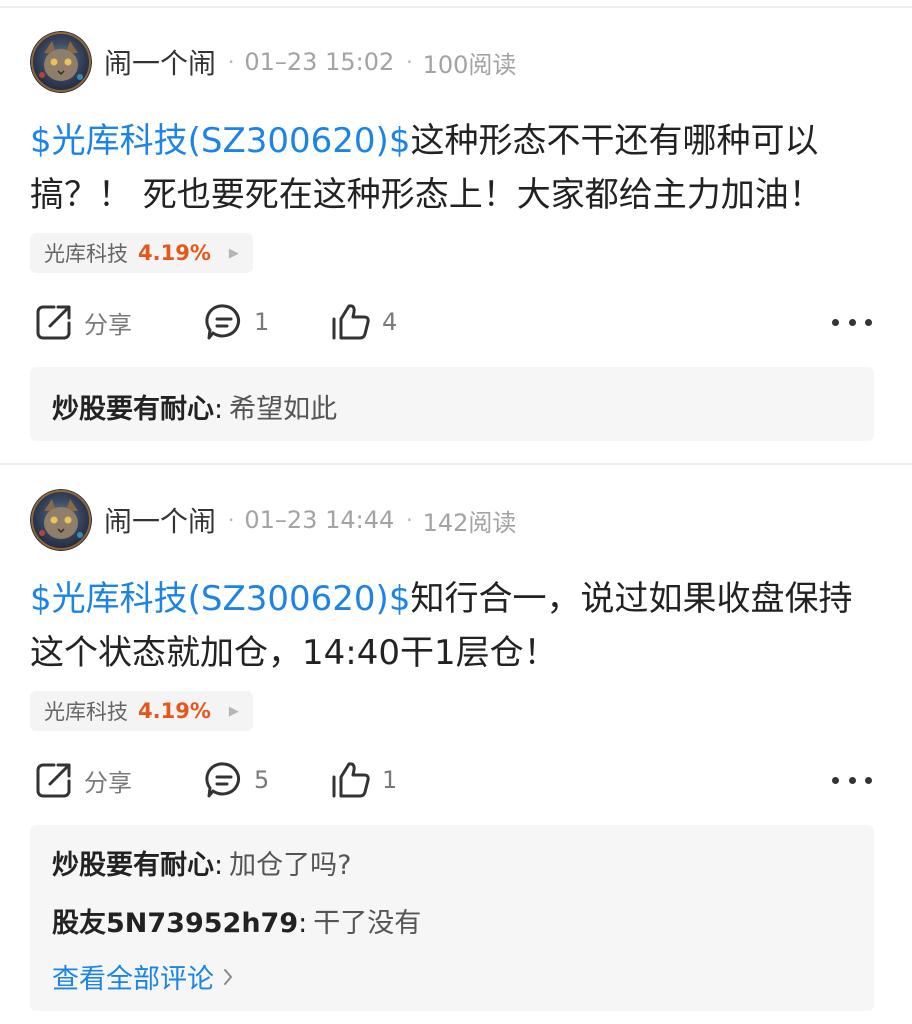  Describe the element at coordinates (390, 322) in the screenshot. I see `like-count: 4` at that location.